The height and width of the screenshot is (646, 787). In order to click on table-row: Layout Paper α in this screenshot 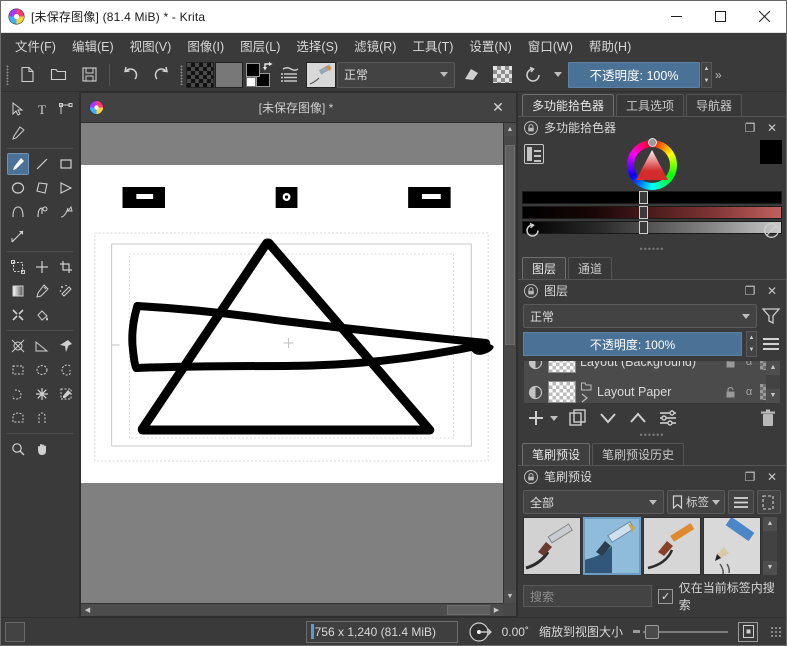, I will do `click(652, 390)`.